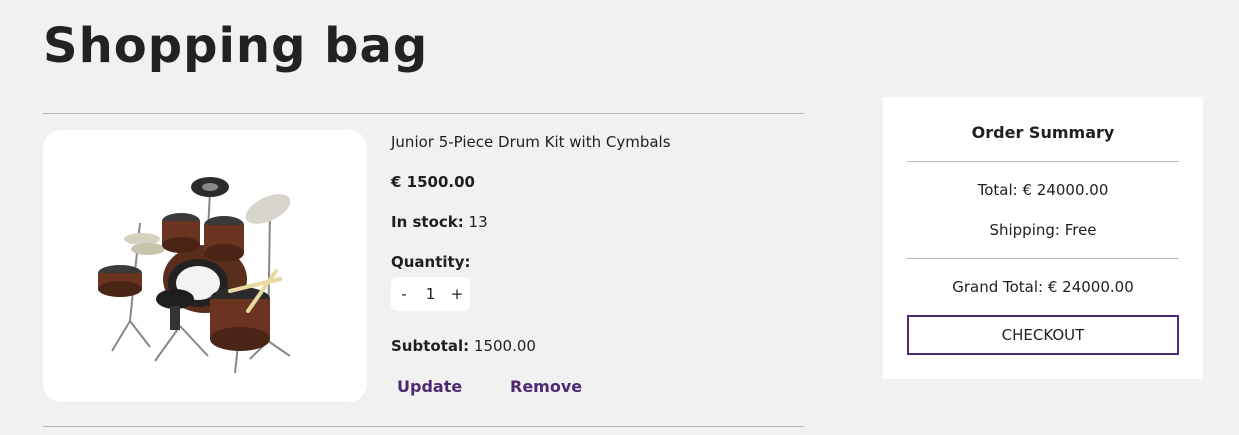  What do you see at coordinates (1043, 335) in the screenshot?
I see `checkout-button: CHECKOUT` at bounding box center [1043, 335].